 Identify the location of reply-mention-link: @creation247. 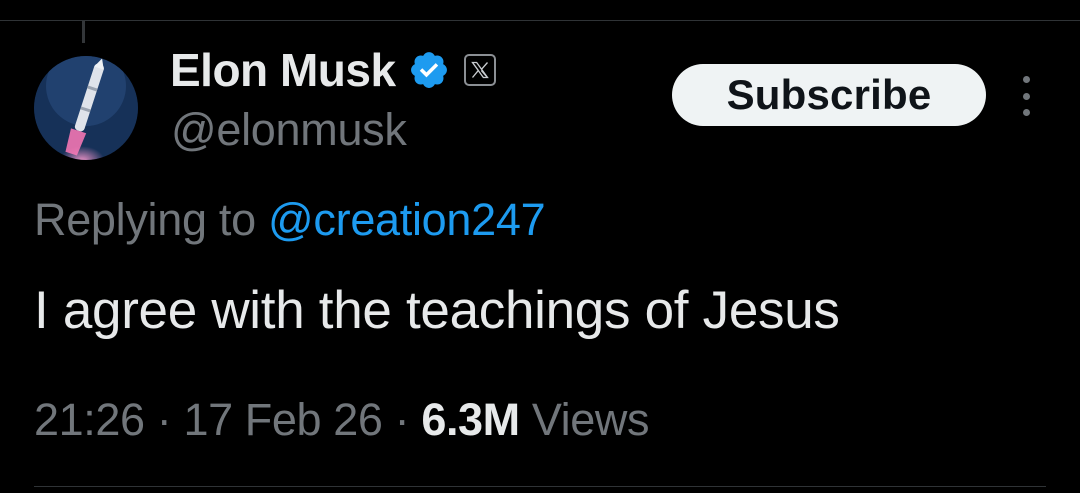
(407, 219).